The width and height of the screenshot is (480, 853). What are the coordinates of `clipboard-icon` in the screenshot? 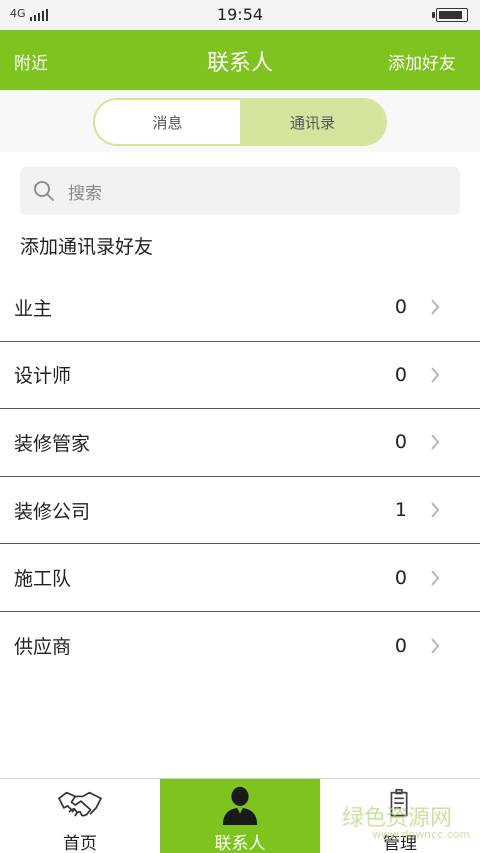 It's located at (399, 802).